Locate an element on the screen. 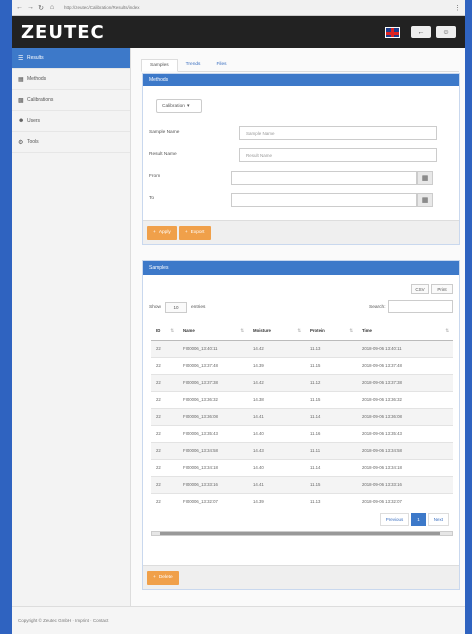 This screenshot has height=634, width=472. delete-button: + Delete is located at coordinates (163, 577).